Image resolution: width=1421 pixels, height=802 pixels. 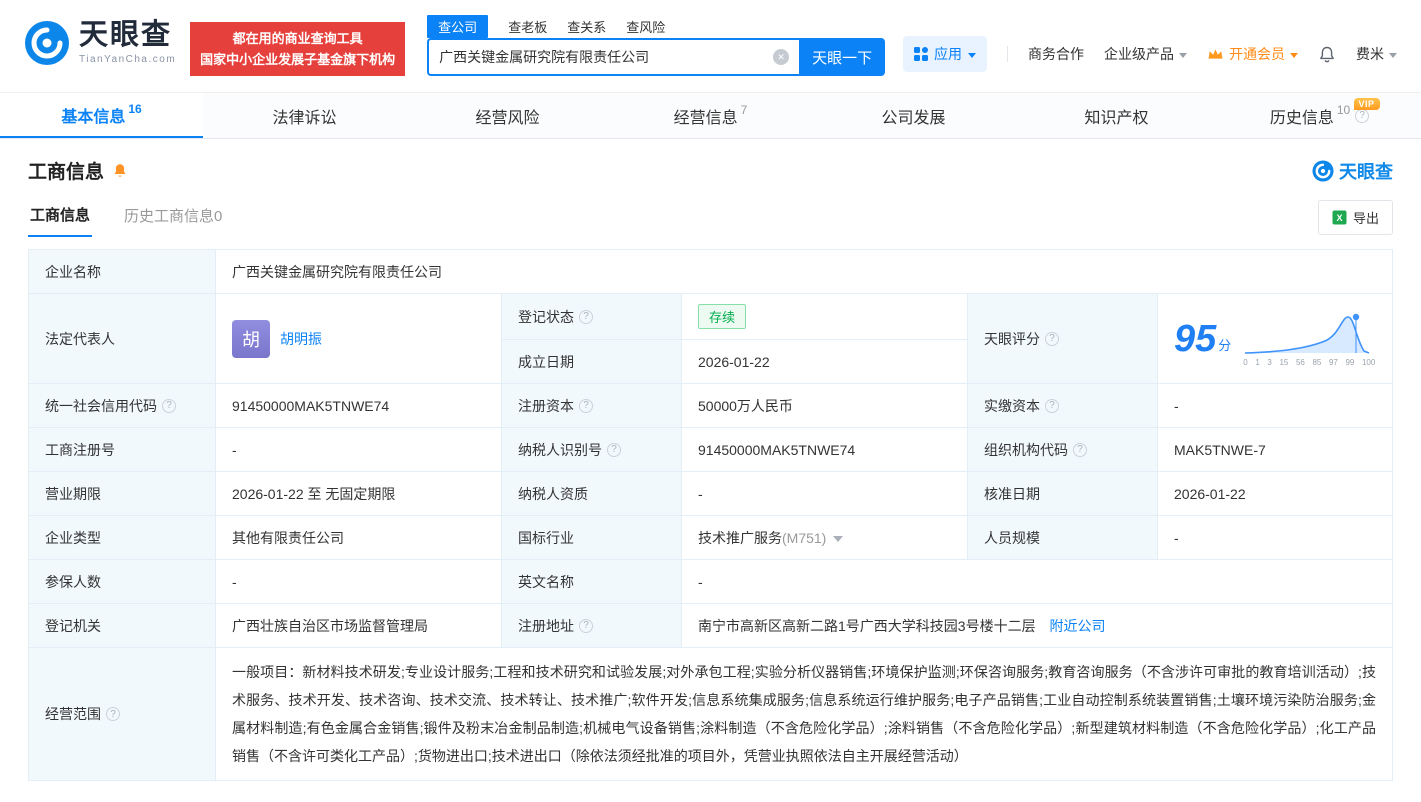 I want to click on header-nav: 应用 商务合作 企业级产品 开通会员 费米, so click(x=1150, y=54).